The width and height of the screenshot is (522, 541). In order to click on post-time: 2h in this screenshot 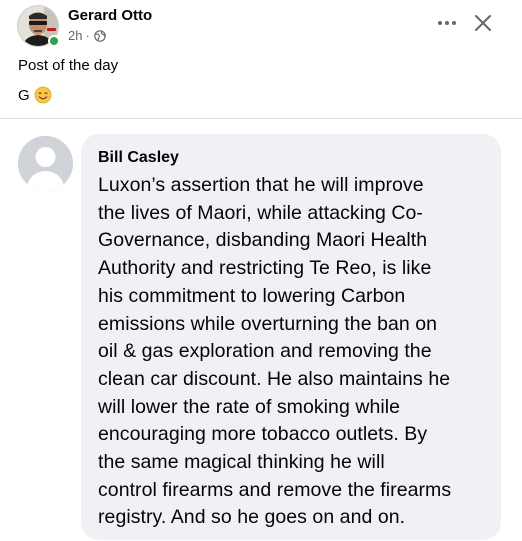, I will do `click(75, 35)`.